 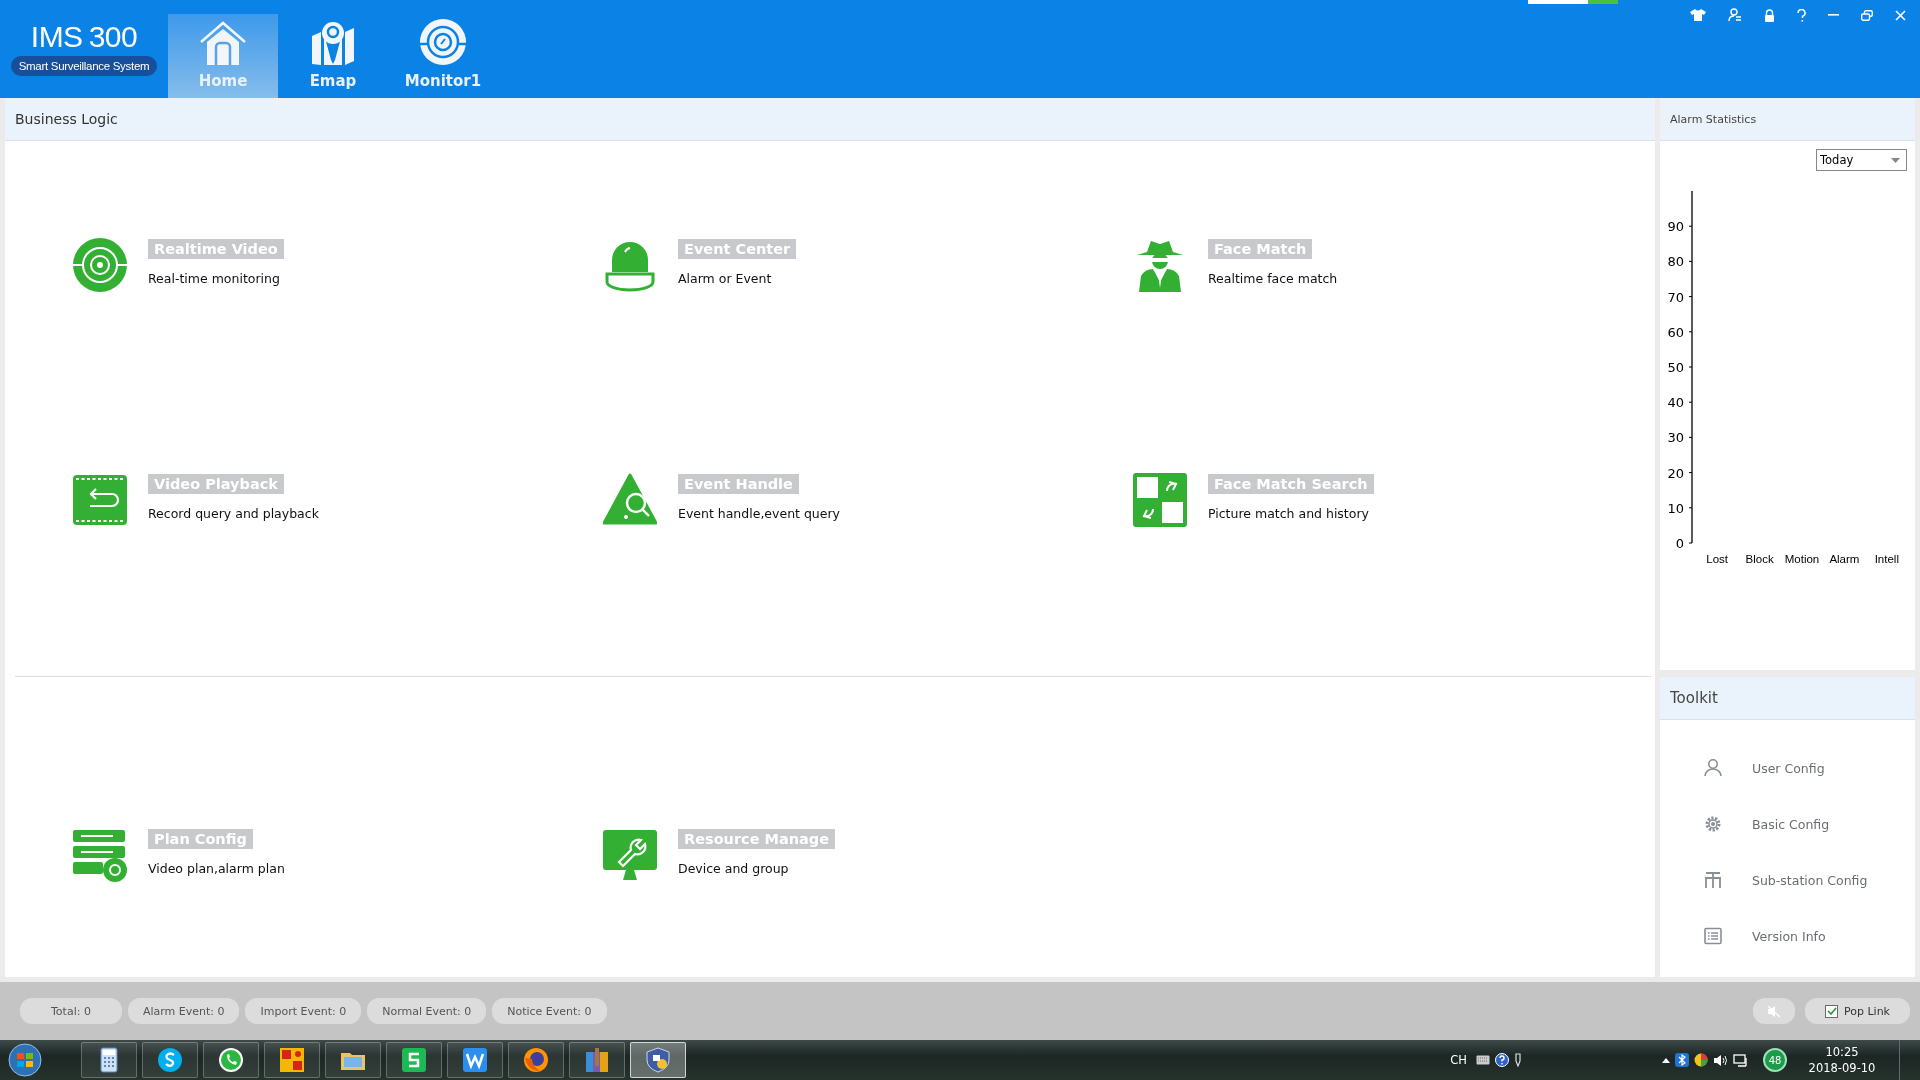 I want to click on start-button, so click(x=25, y=1060).